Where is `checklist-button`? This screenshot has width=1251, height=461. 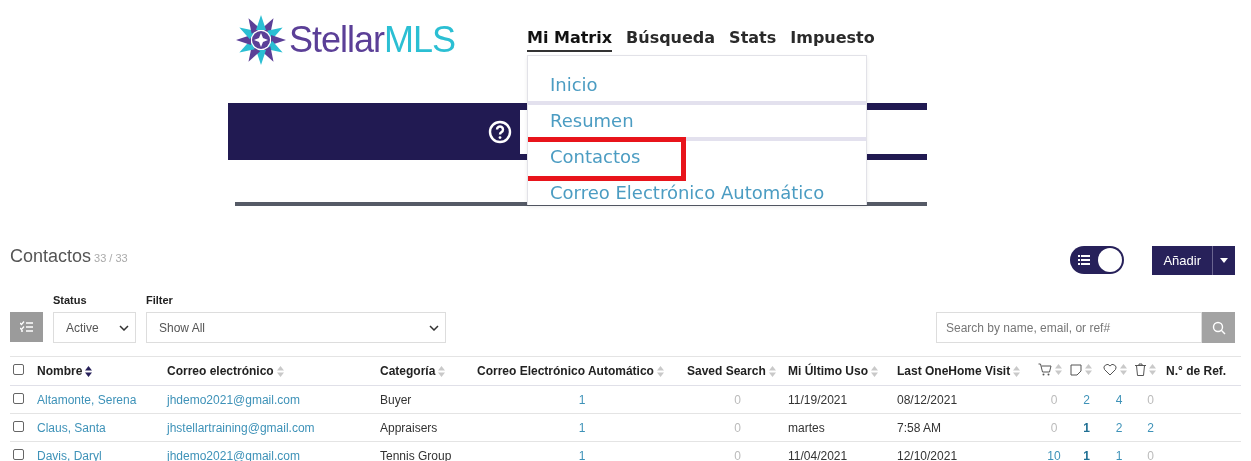 checklist-button is located at coordinates (26, 327).